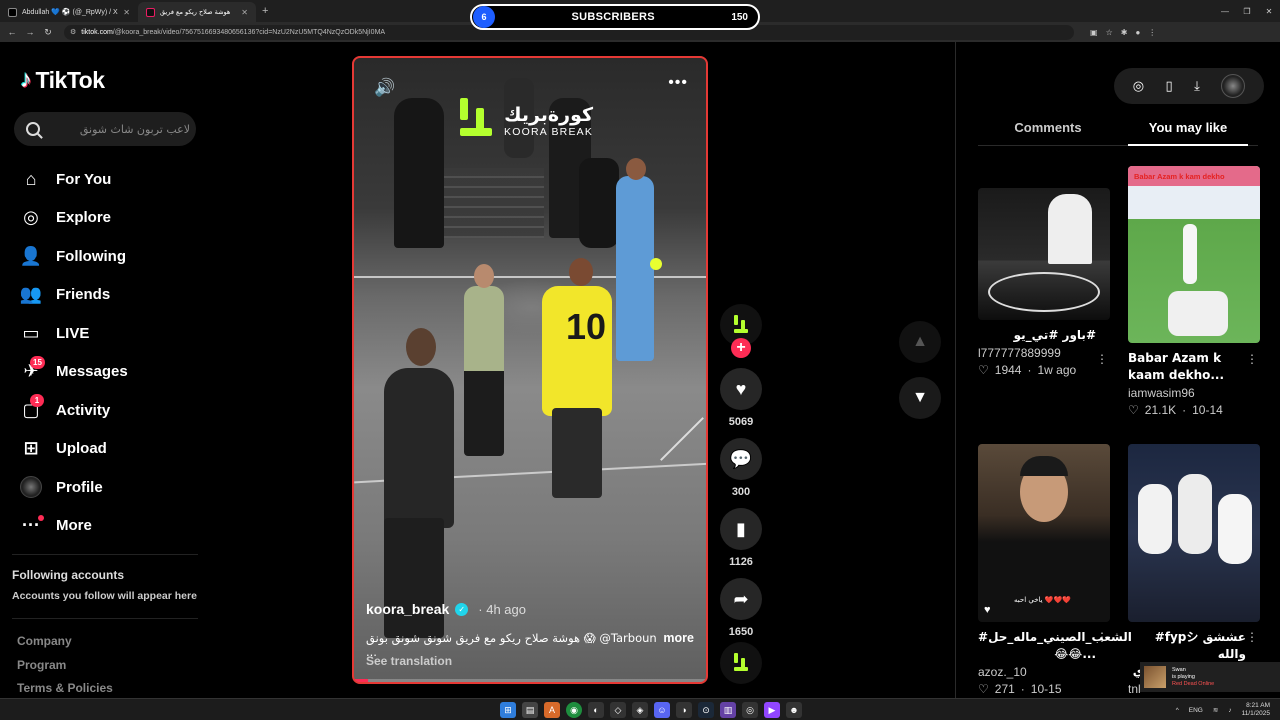 The height and width of the screenshot is (720, 1280). Describe the element at coordinates (44, 641) in the screenshot. I see `footer-link-company: Company` at that location.